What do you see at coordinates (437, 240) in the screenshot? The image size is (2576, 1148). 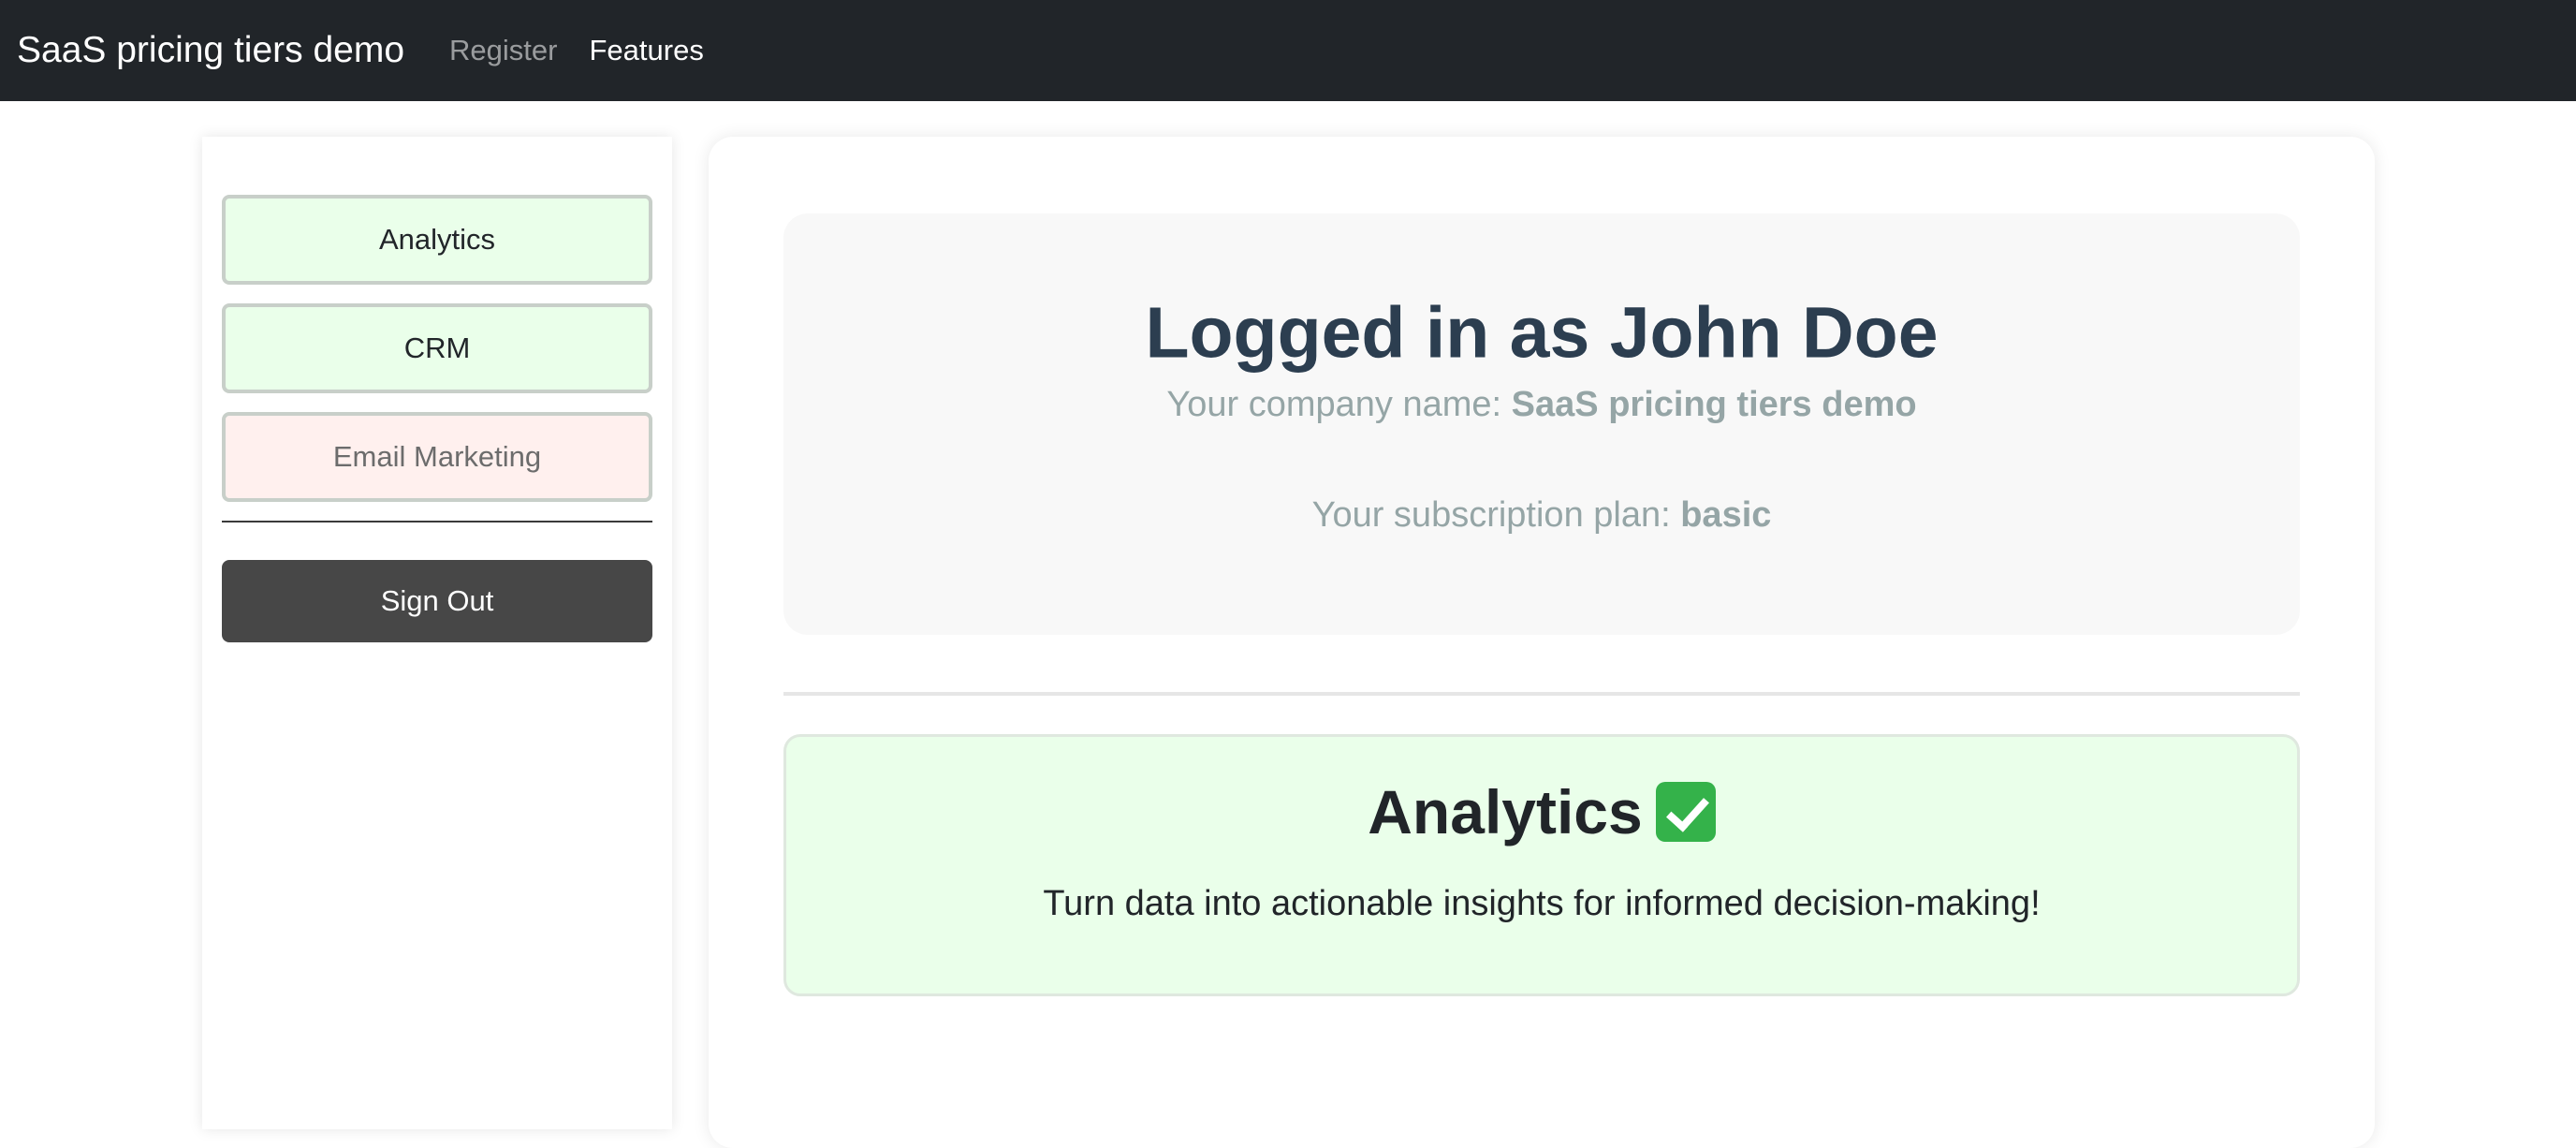 I see `sidebar-item-analytics: Analytics` at bounding box center [437, 240].